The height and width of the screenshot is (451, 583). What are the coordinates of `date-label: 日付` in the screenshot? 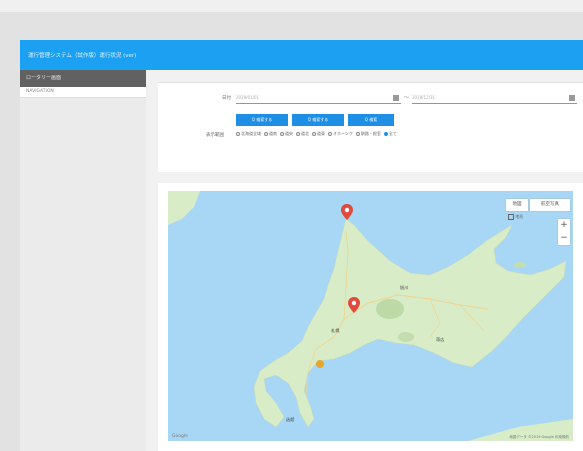 It's located at (226, 98).